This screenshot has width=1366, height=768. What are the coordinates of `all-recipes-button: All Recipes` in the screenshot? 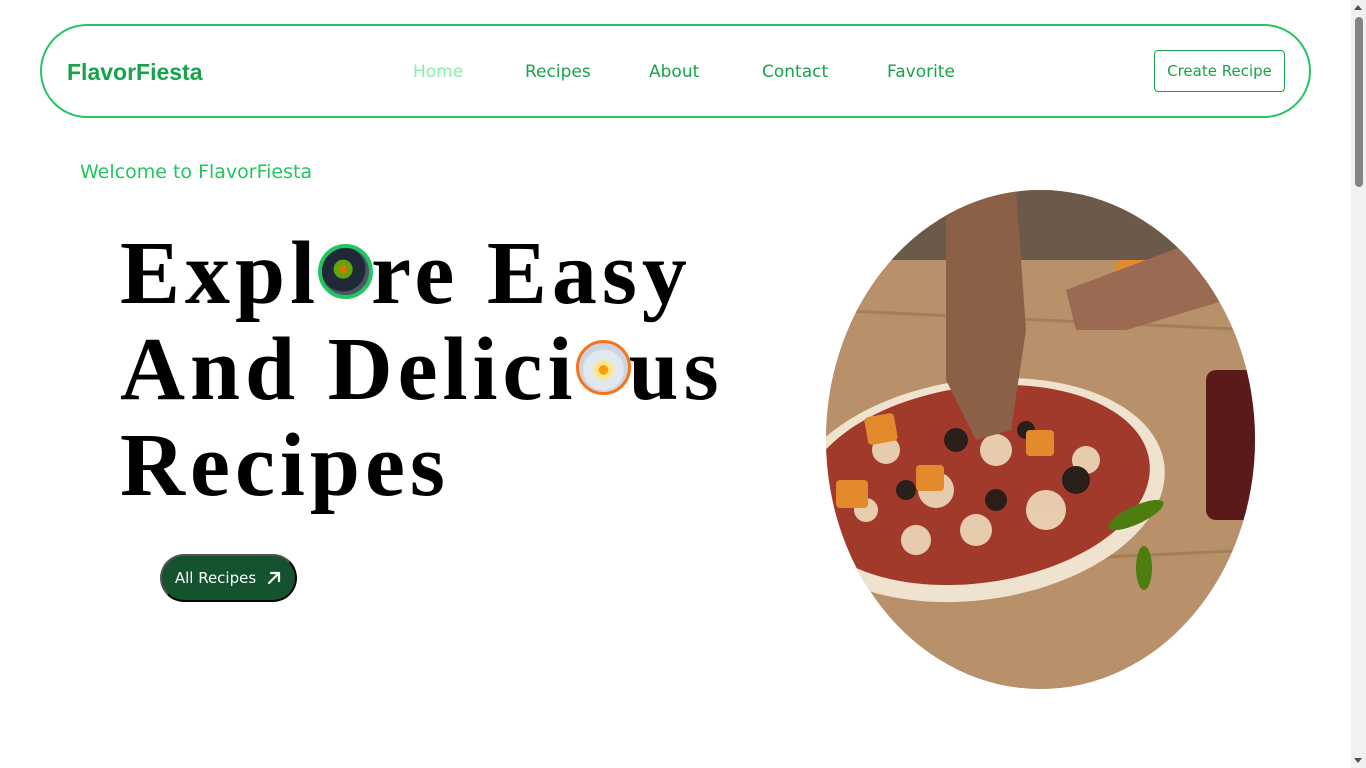 It's located at (228, 578).